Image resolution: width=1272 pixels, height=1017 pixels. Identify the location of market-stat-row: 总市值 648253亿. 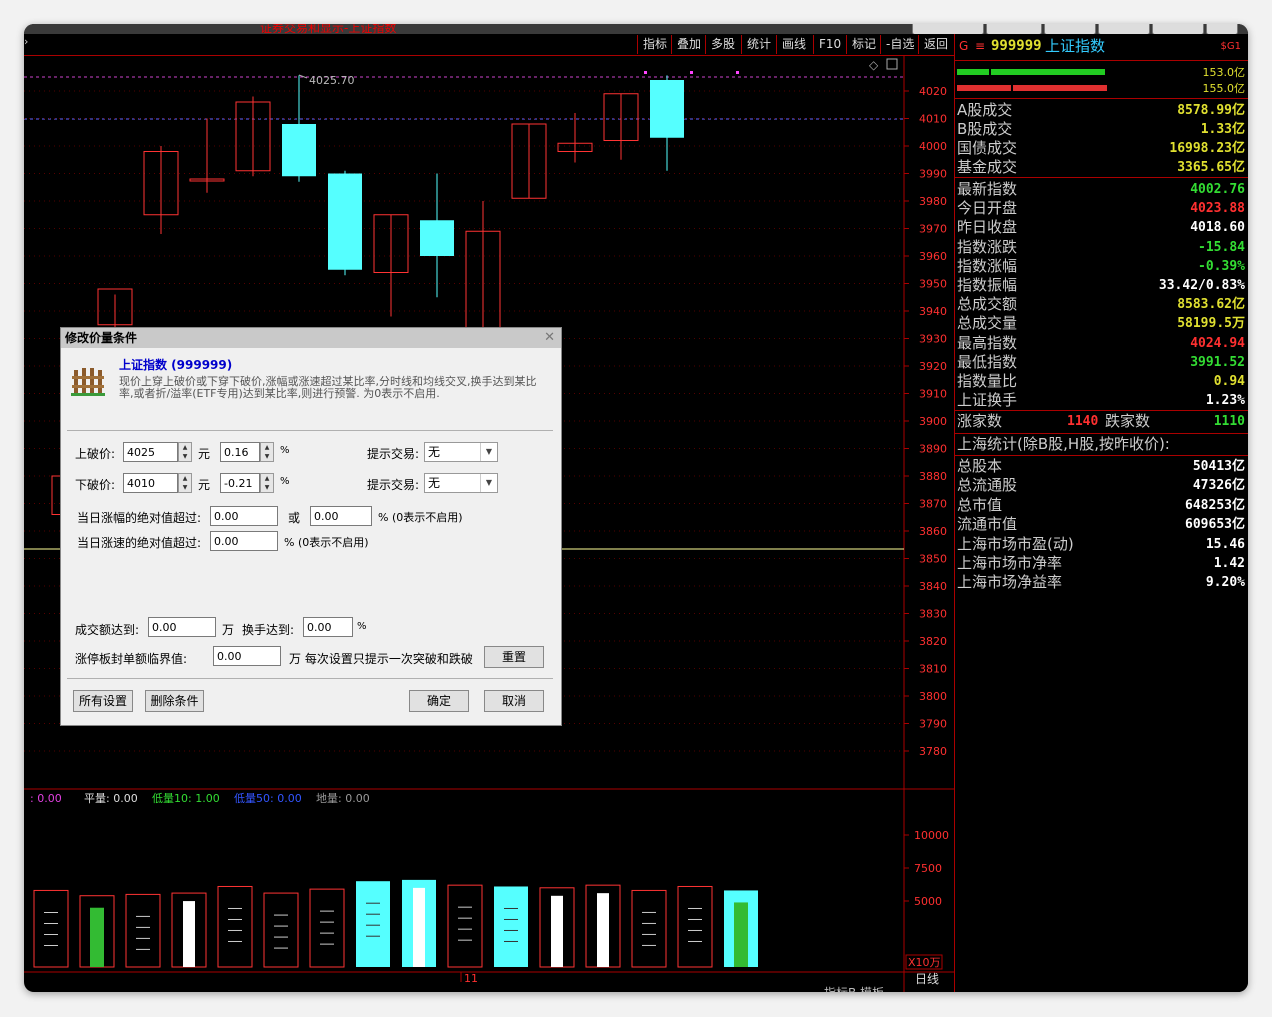
(1101, 505).